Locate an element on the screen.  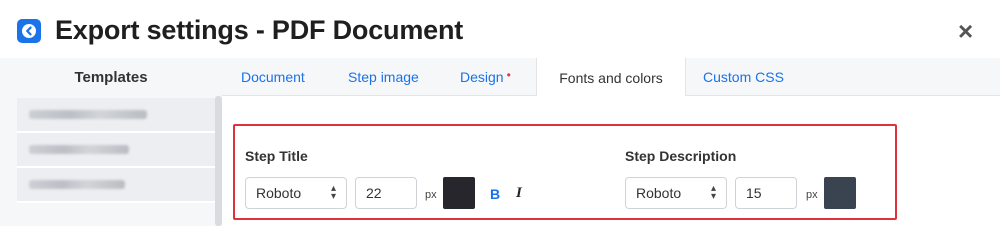
step-title-font-select: Roboto ▴ ▾ is located at coordinates (296, 193).